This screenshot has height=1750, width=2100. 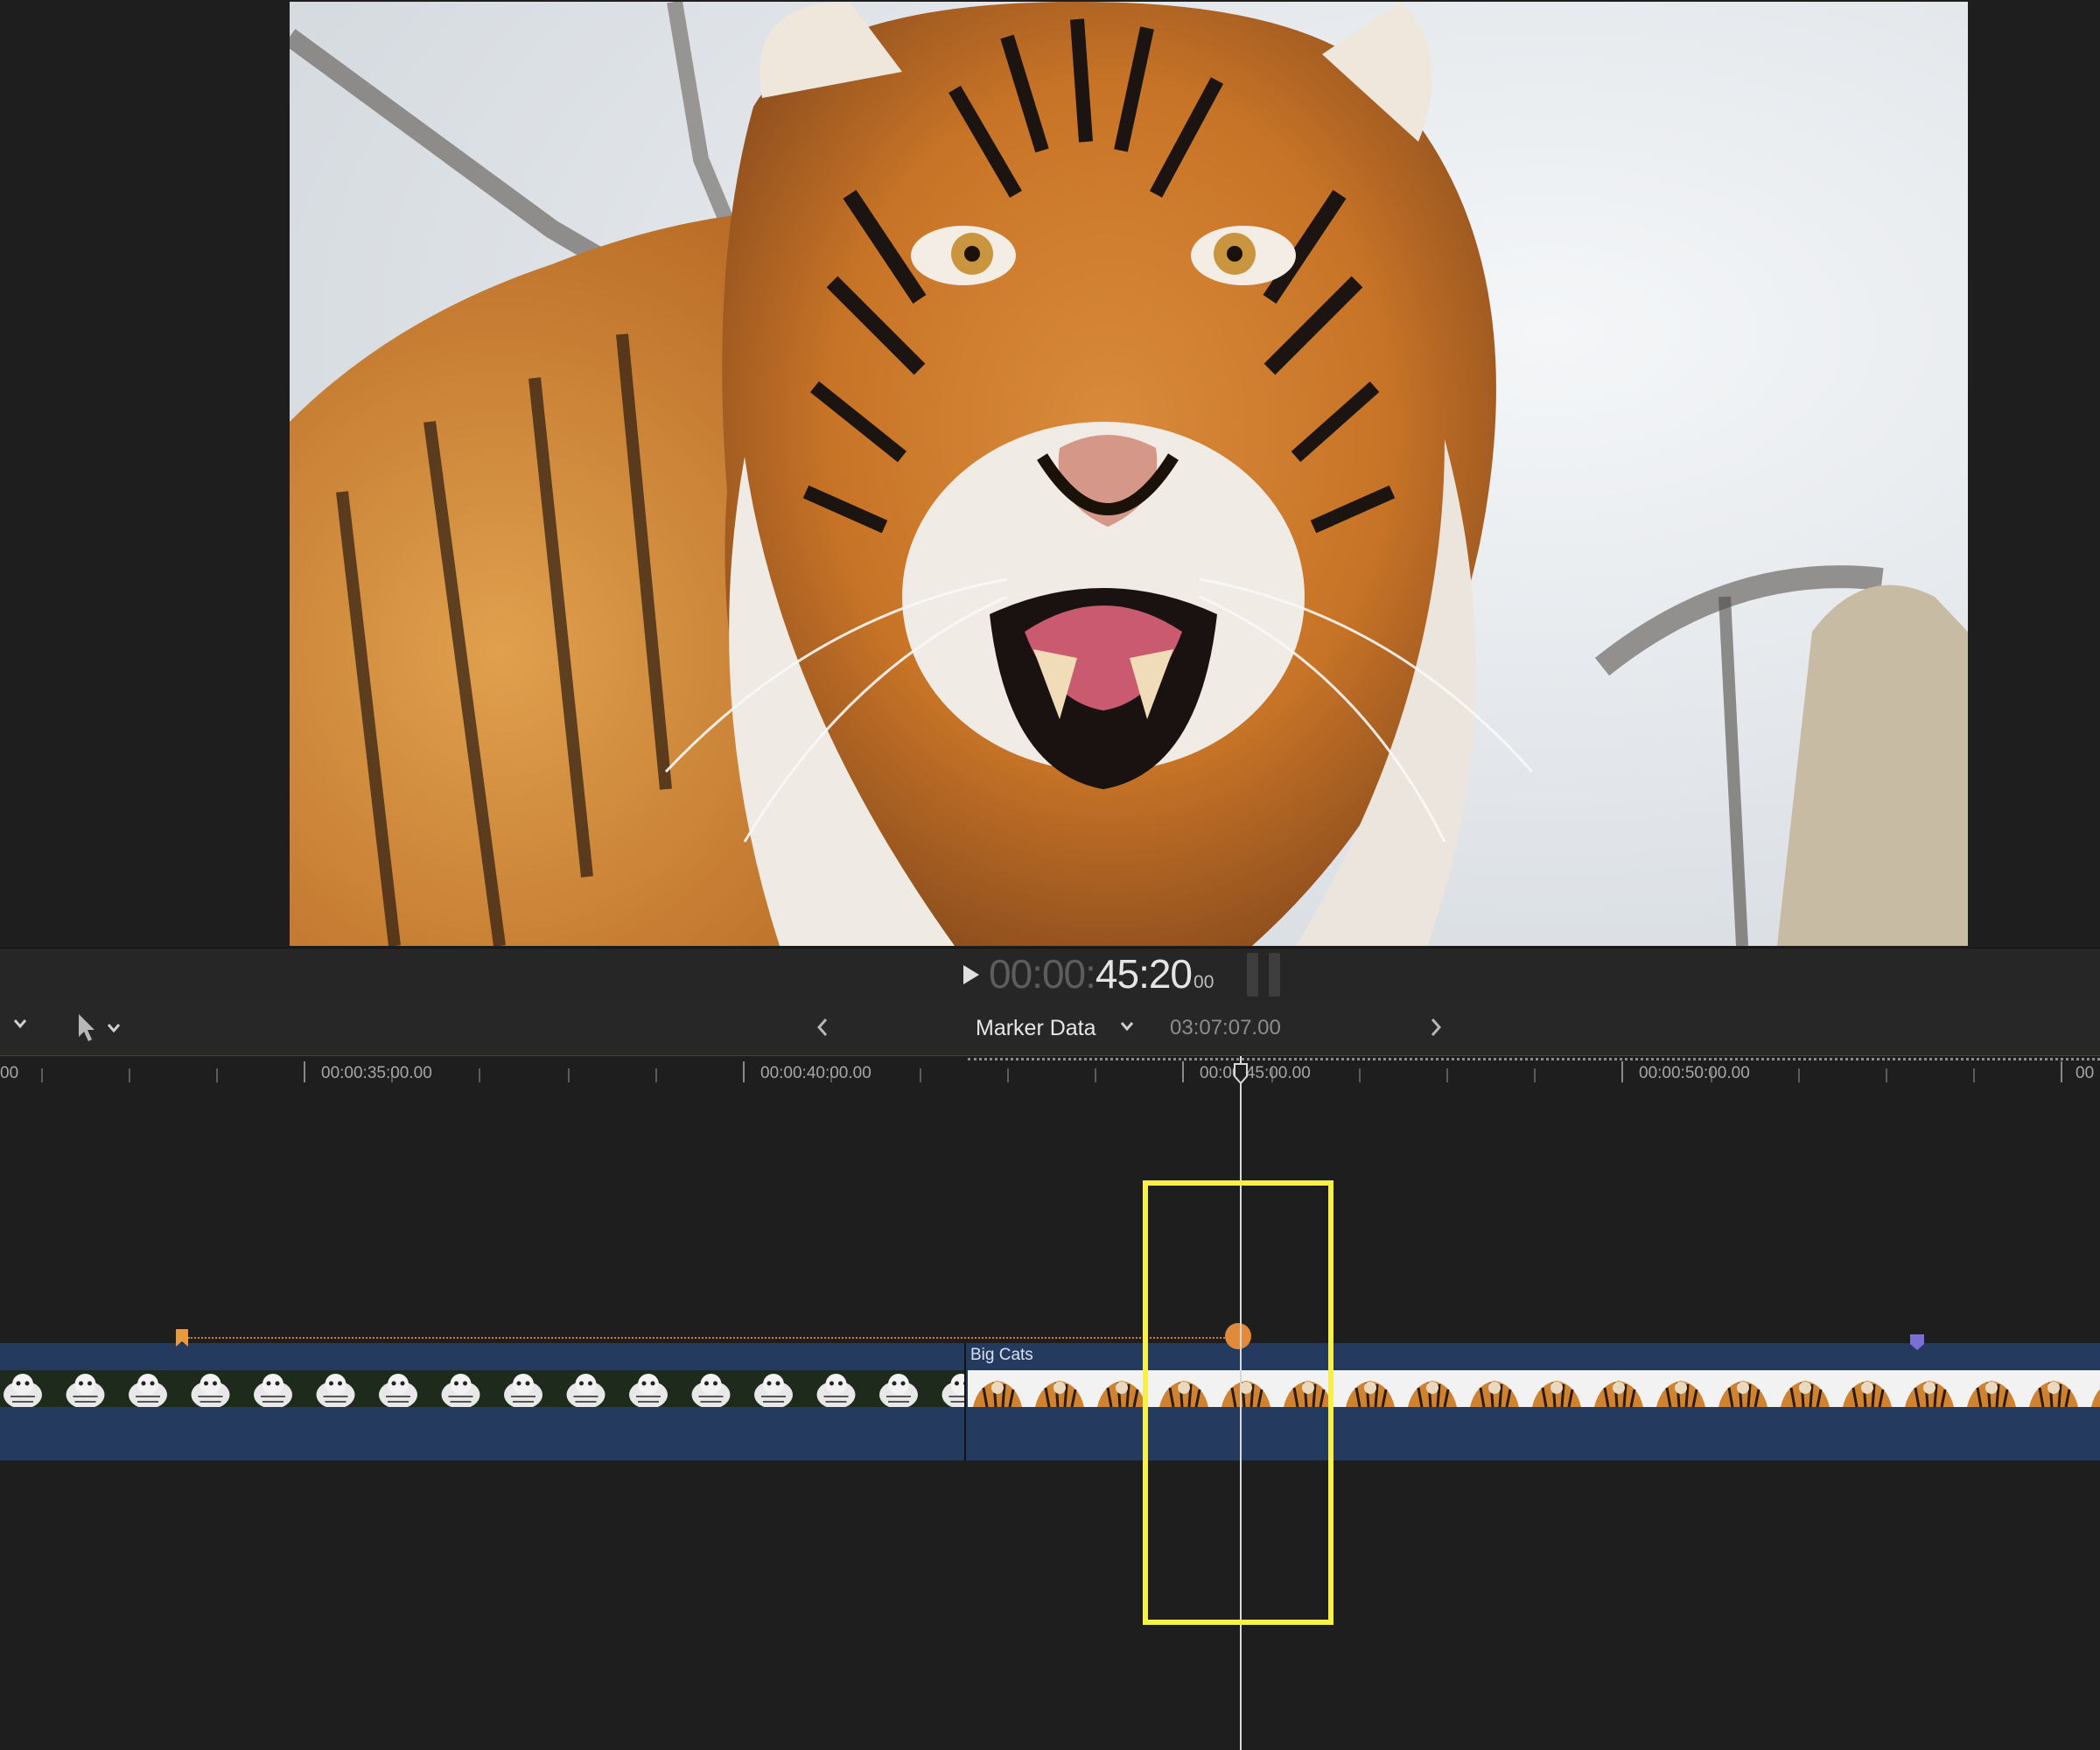 I want to click on playhead-handle-icon, so click(x=1241, y=1073).